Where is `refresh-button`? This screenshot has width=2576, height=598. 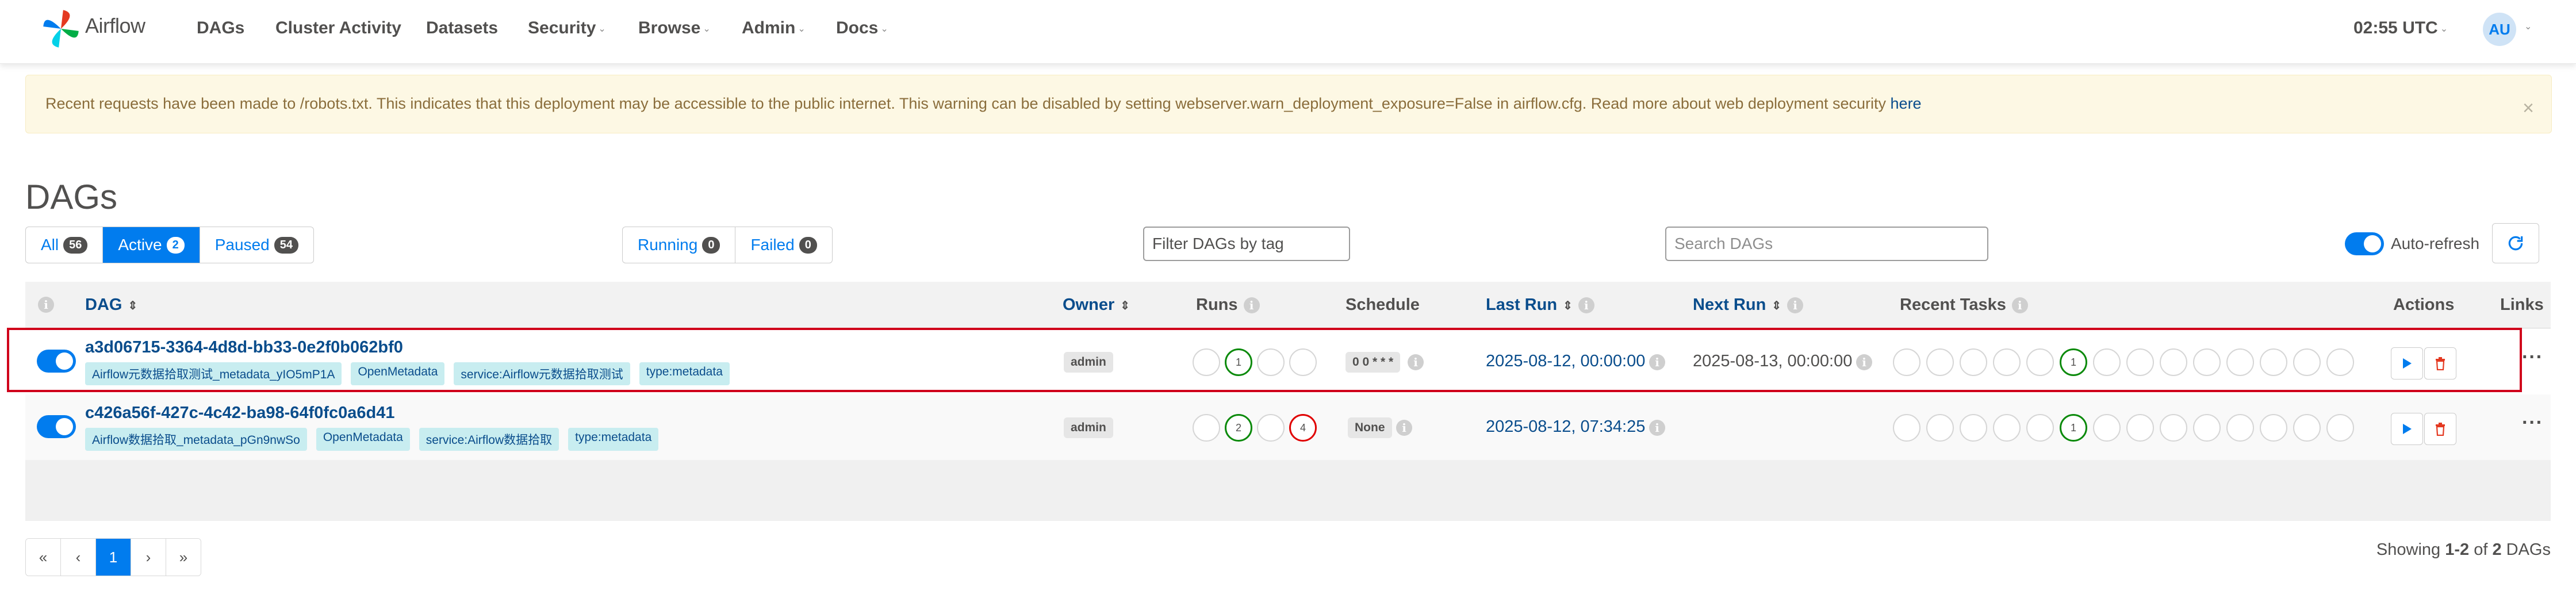
refresh-button is located at coordinates (2515, 243).